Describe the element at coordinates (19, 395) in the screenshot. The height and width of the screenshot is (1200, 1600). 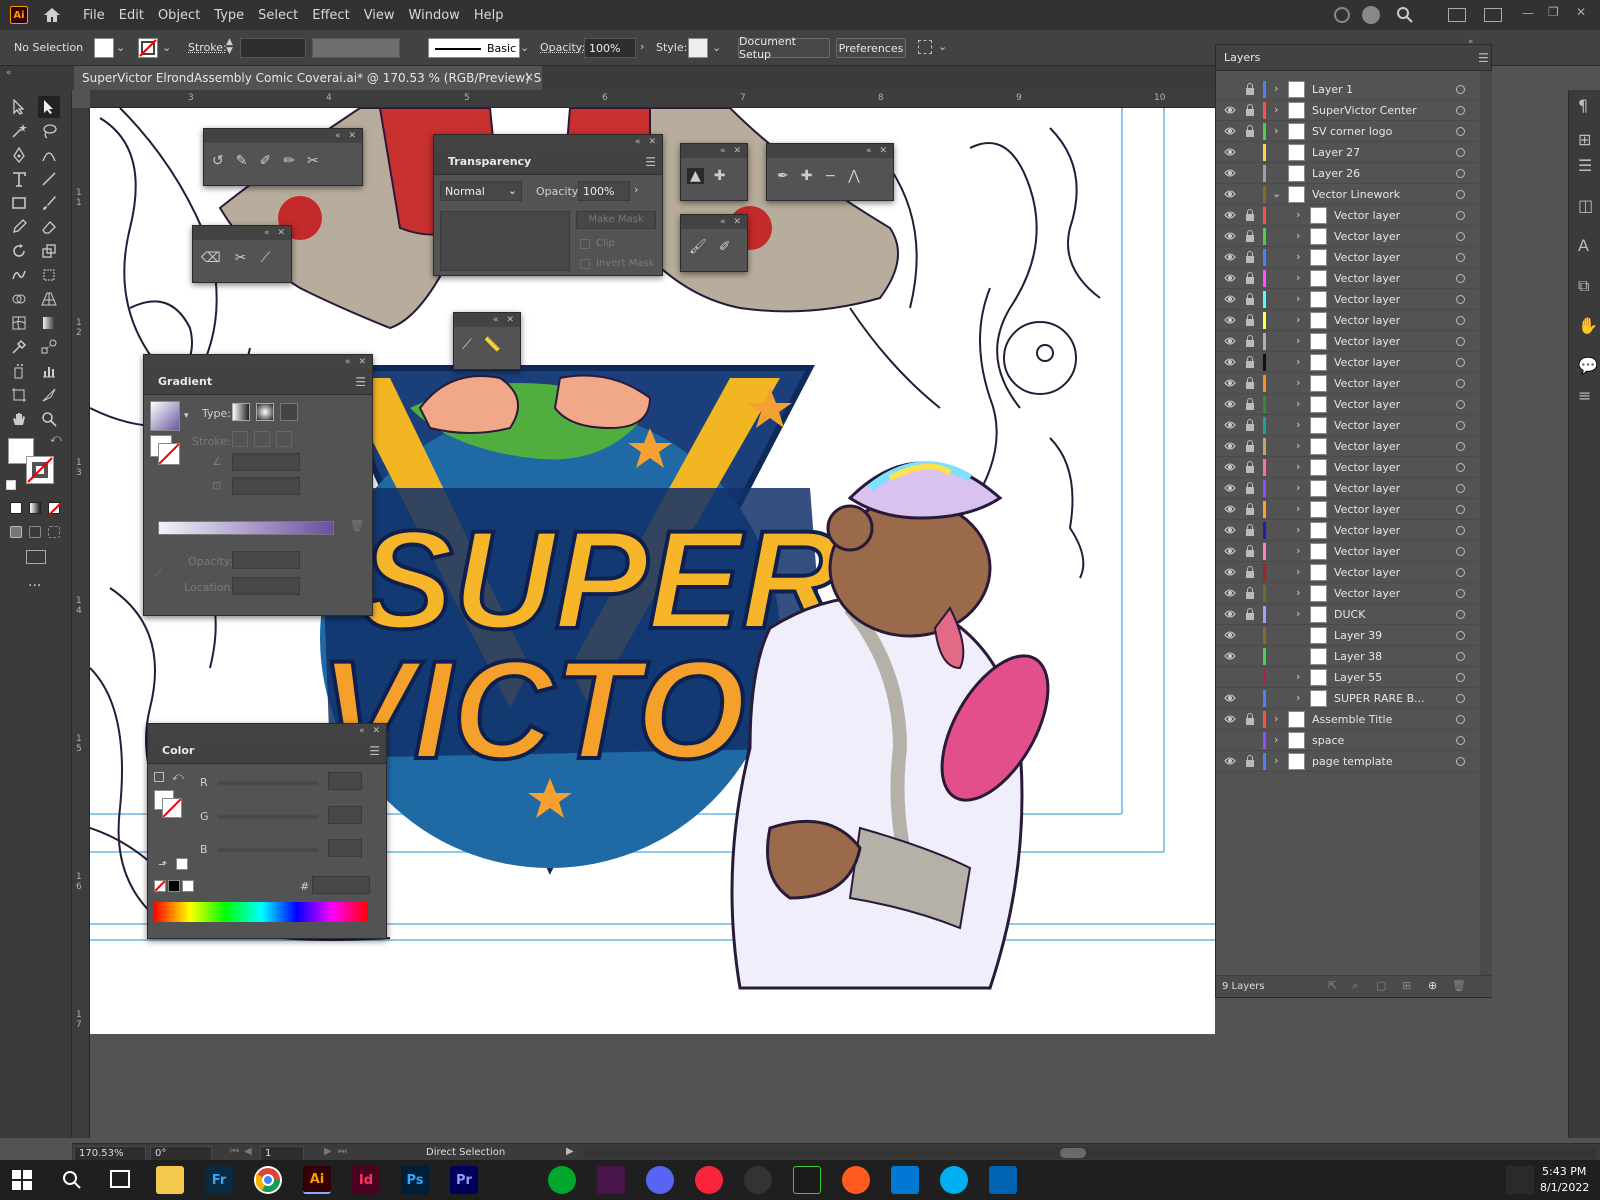
I see `artboard-tool-icon` at that location.